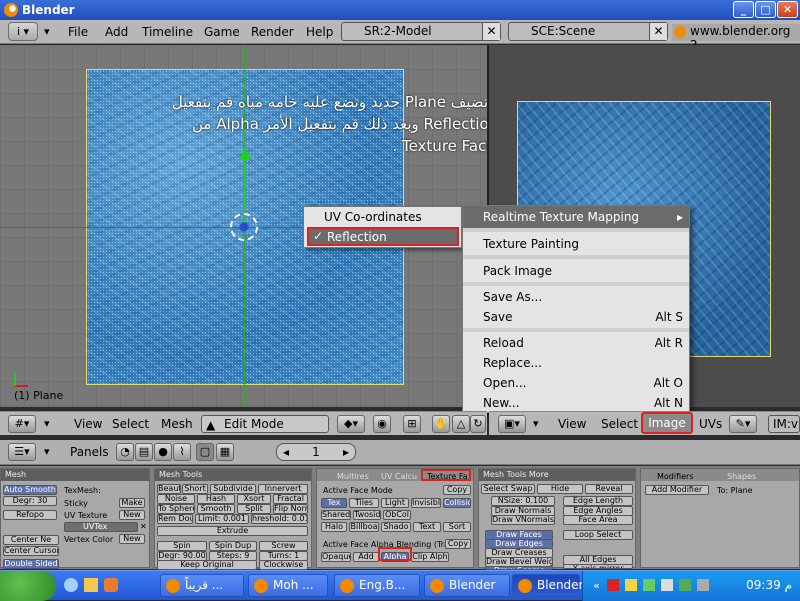 This screenshot has width=800, height=601. What do you see at coordinates (272, 32) in the screenshot?
I see `menu-render: Render` at bounding box center [272, 32].